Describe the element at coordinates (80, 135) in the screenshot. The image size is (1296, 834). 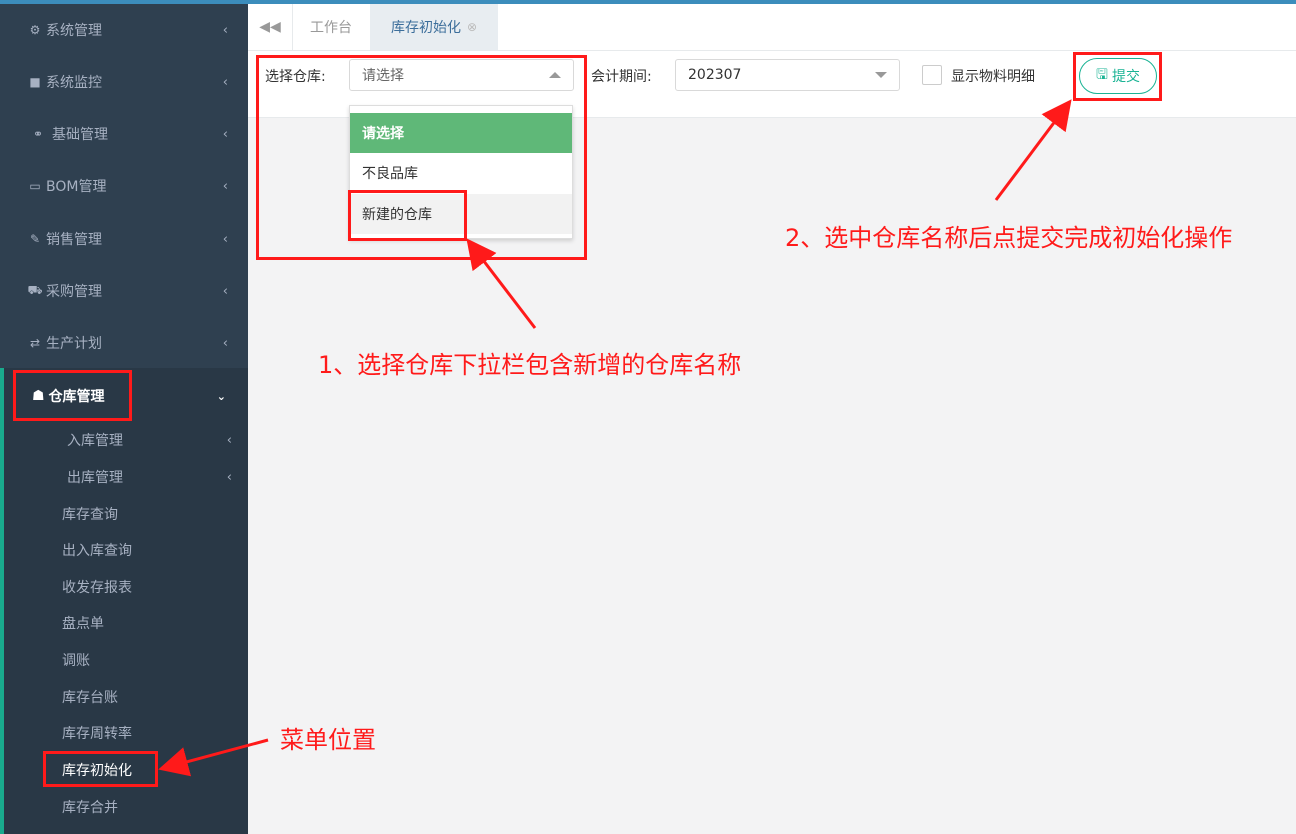
I see `sidebar-item-label: 基础管理` at that location.